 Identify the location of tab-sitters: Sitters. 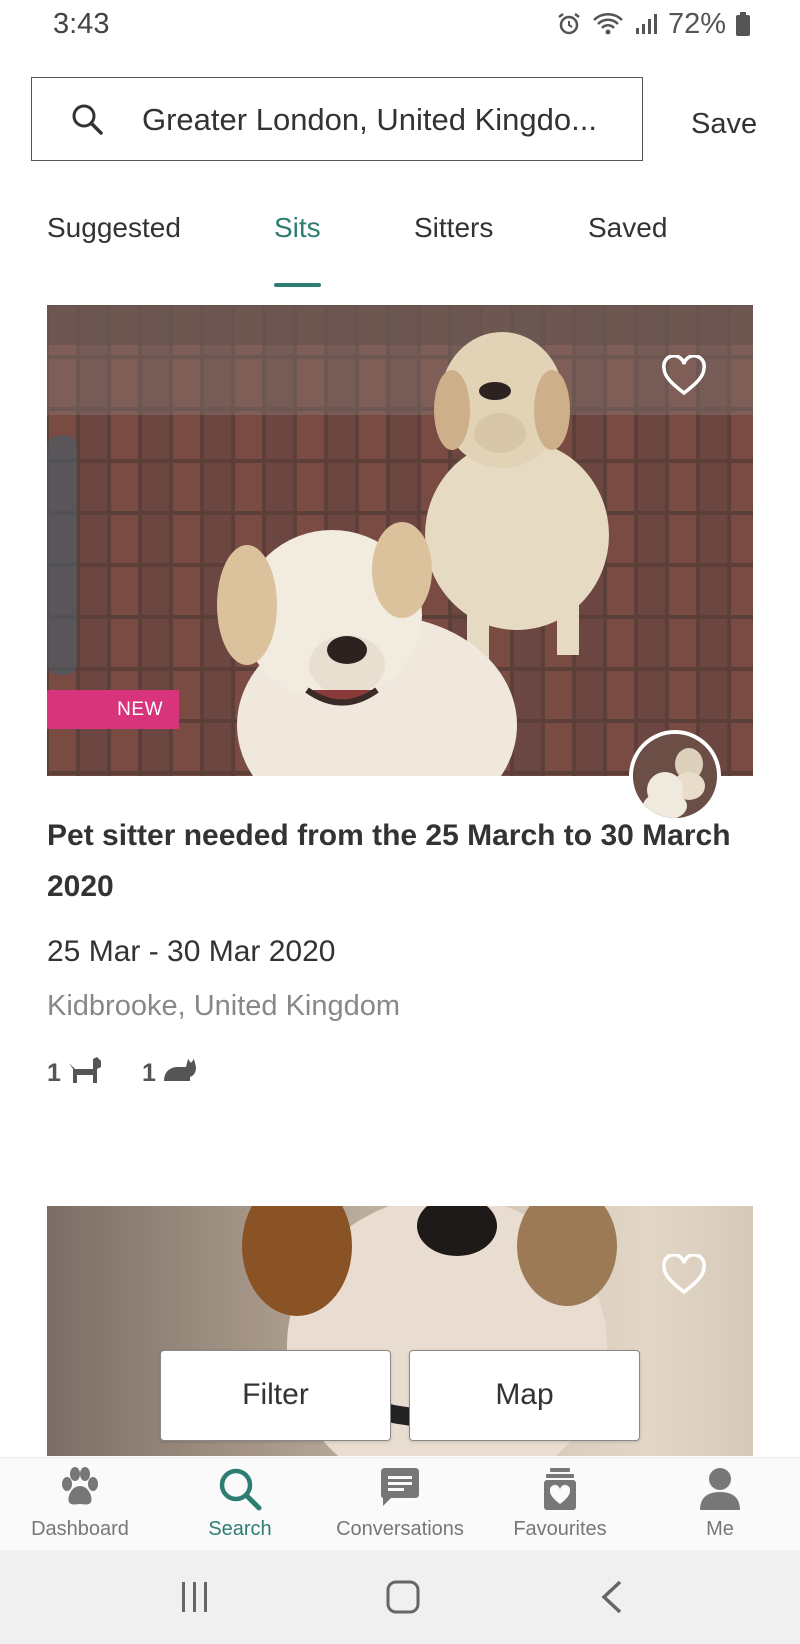
(453, 228).